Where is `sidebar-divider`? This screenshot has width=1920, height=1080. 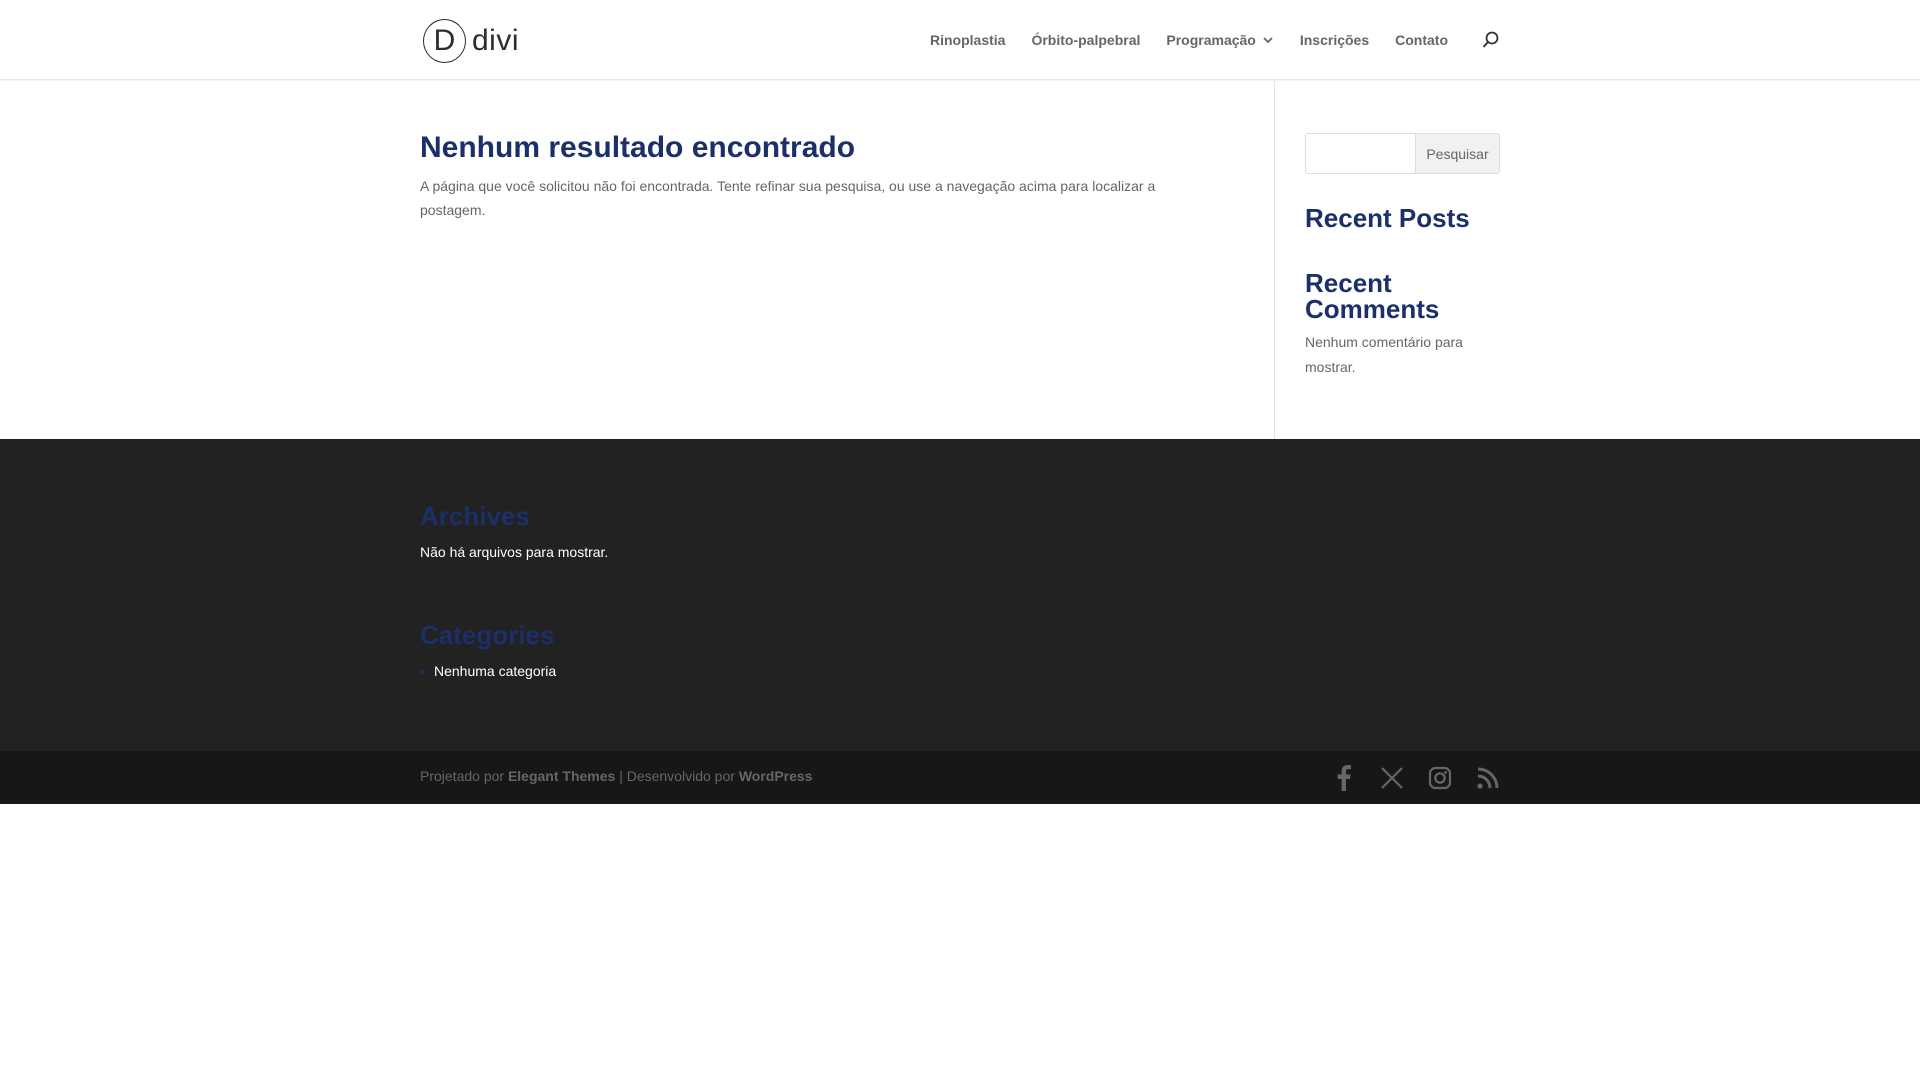 sidebar-divider is located at coordinates (1274, 260).